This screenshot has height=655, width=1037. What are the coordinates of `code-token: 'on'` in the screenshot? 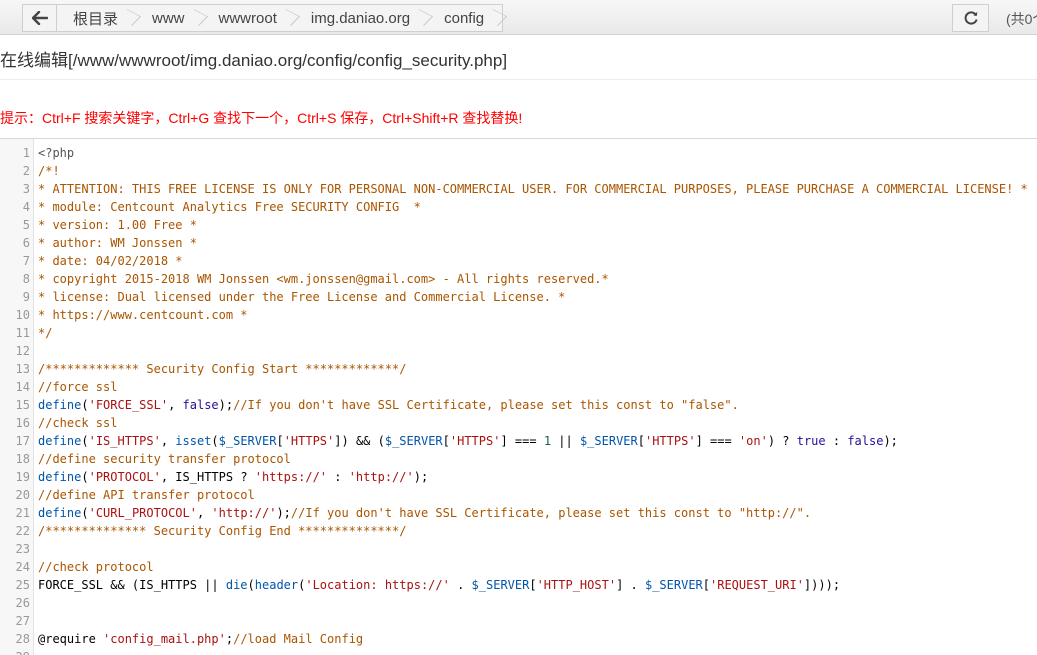 It's located at (753, 441).